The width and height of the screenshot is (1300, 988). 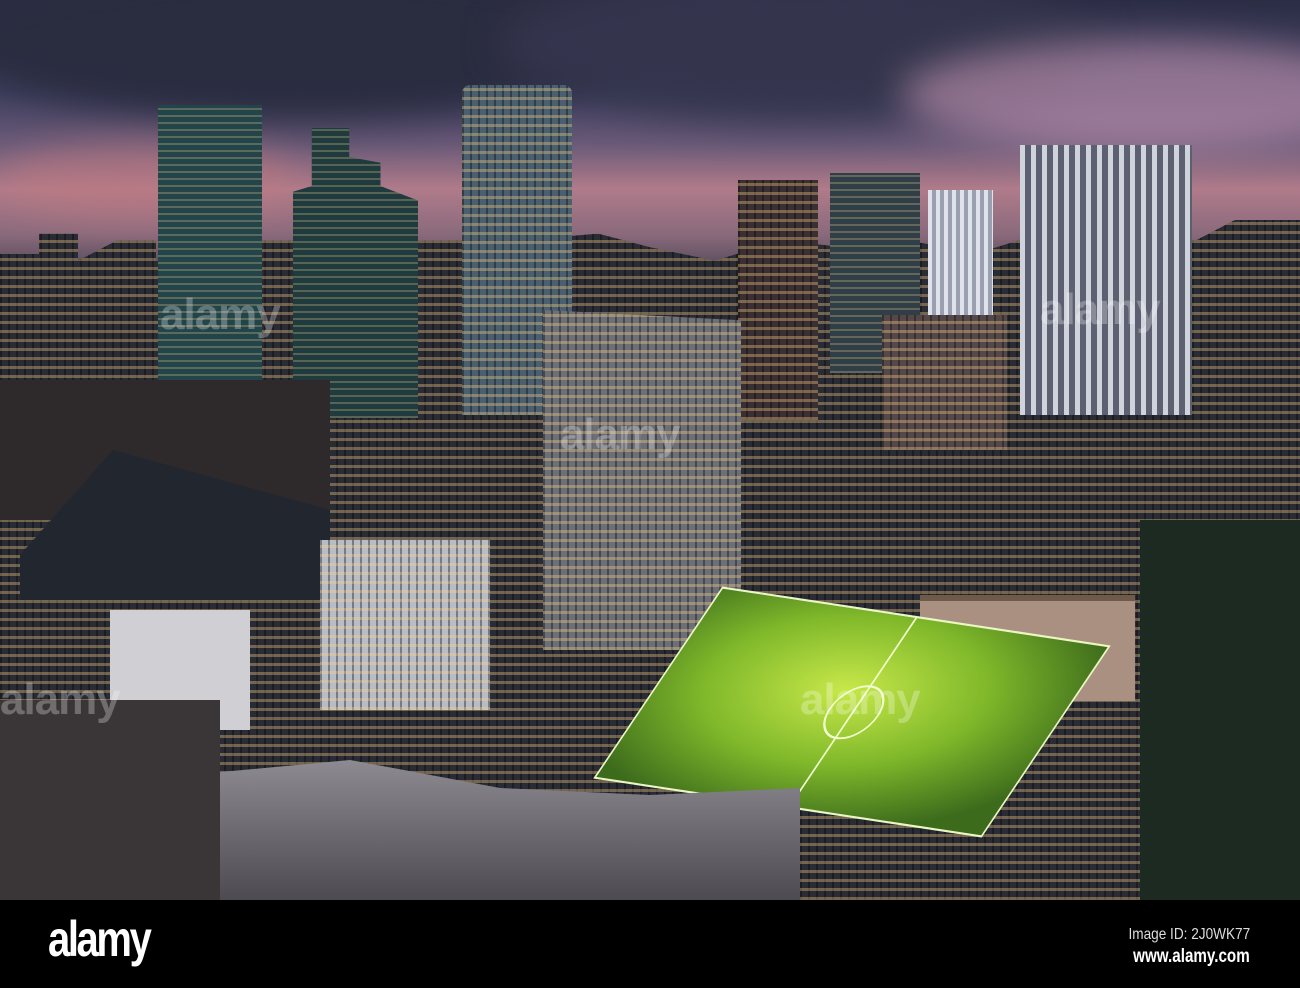 What do you see at coordinates (355, 273) in the screenshot?
I see `glass-tower` at bounding box center [355, 273].